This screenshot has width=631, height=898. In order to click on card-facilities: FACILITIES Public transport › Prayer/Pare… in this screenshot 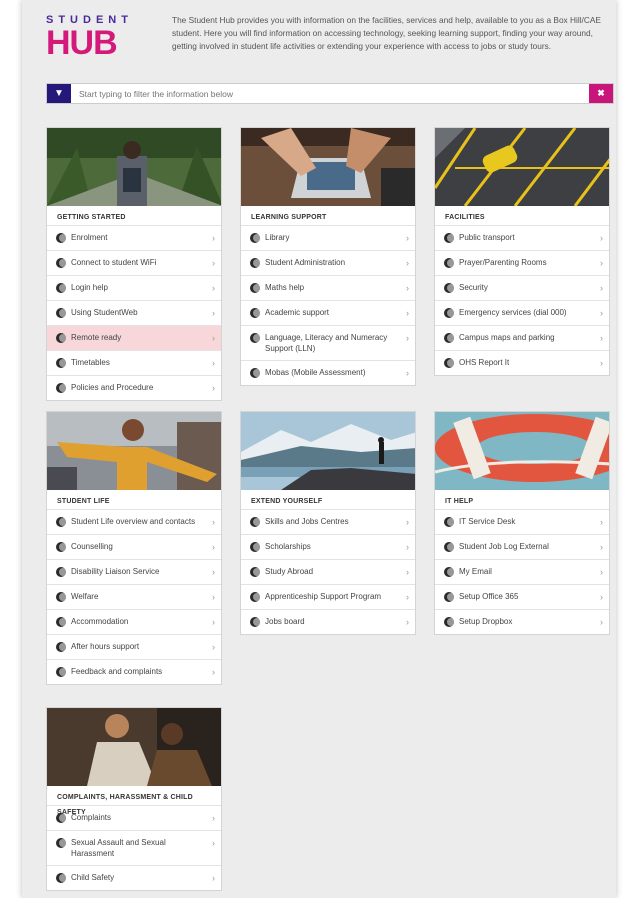, I will do `click(522, 251)`.